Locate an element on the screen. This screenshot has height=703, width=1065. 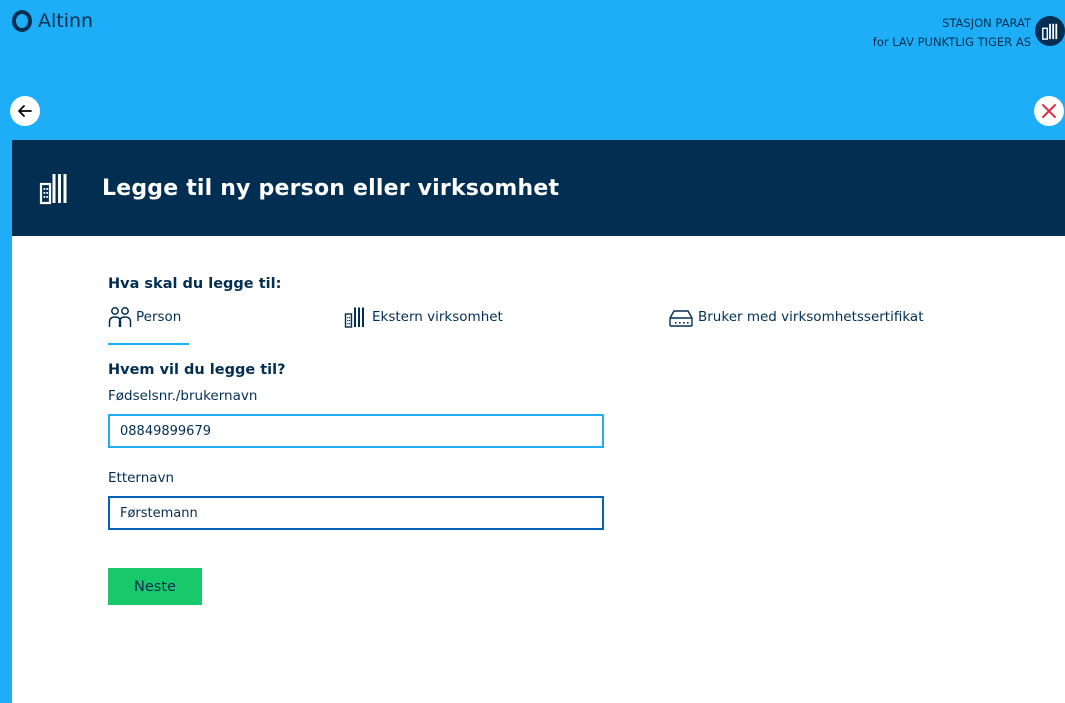
close-button is located at coordinates (1049, 111).